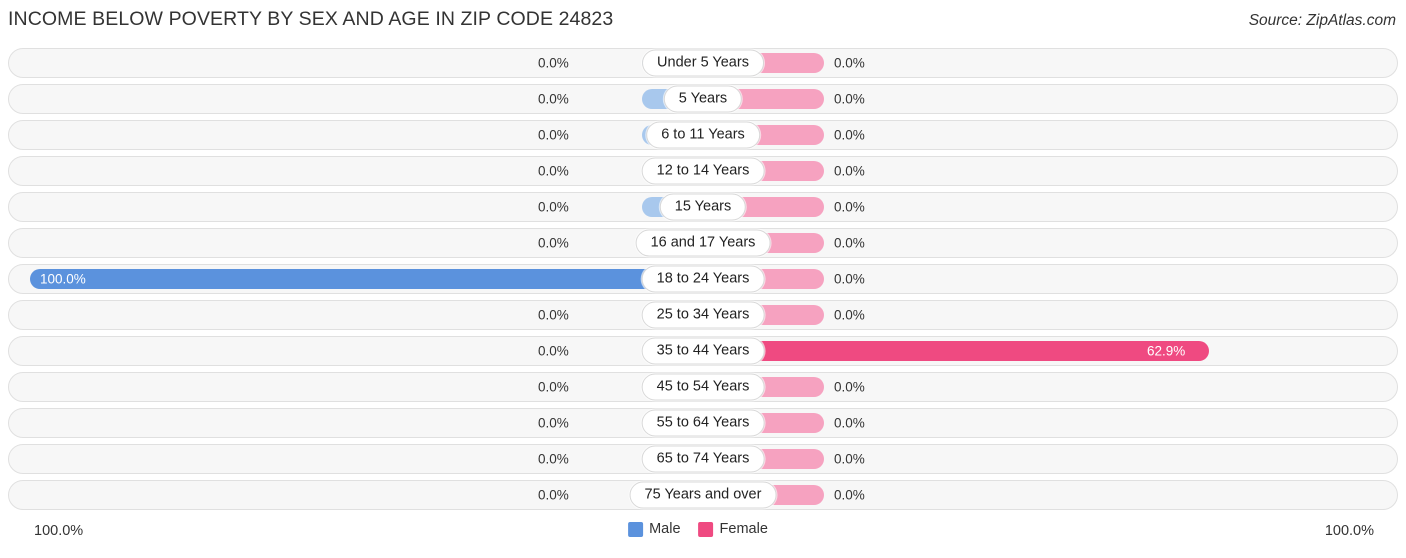 This screenshot has width=1406, height=558. I want to click on category-label: 16 and 17 Years, so click(703, 243).